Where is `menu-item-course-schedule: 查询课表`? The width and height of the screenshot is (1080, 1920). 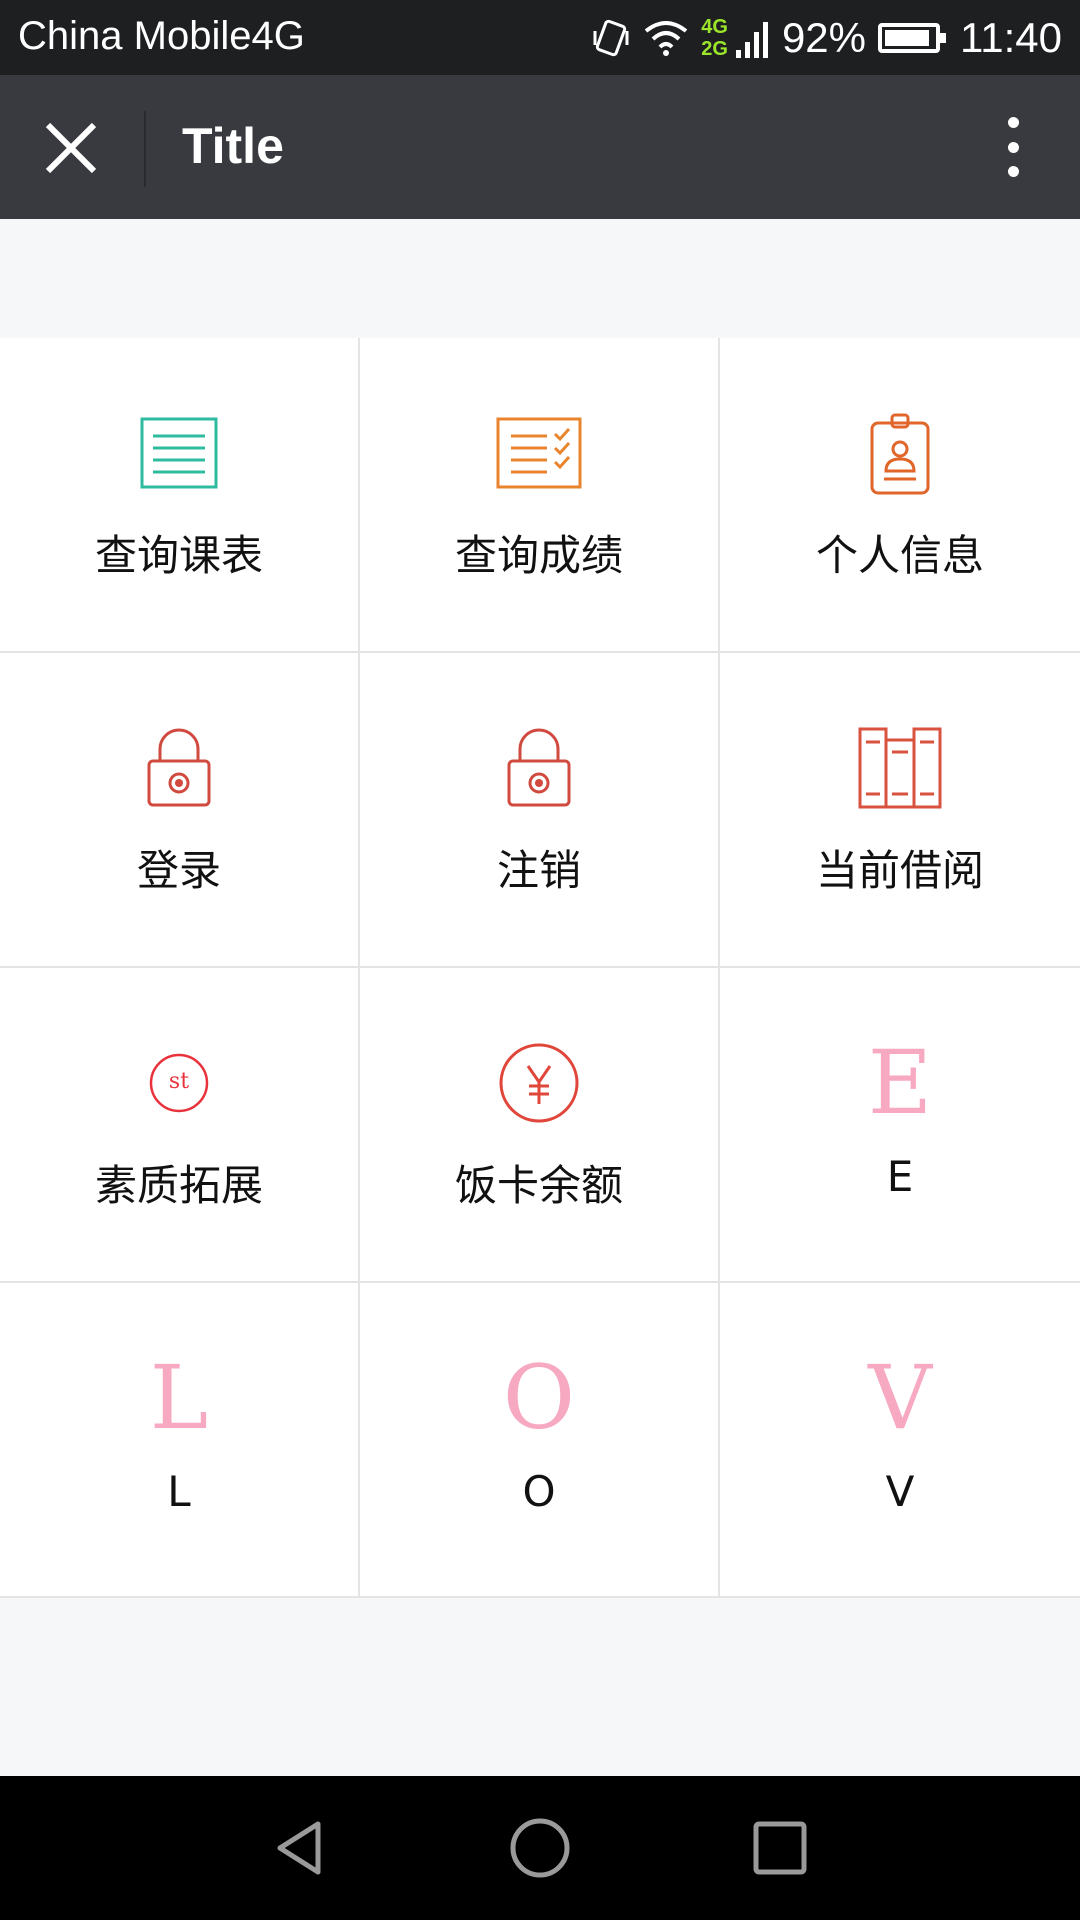 menu-item-course-schedule: 查询课表 is located at coordinates (180, 495).